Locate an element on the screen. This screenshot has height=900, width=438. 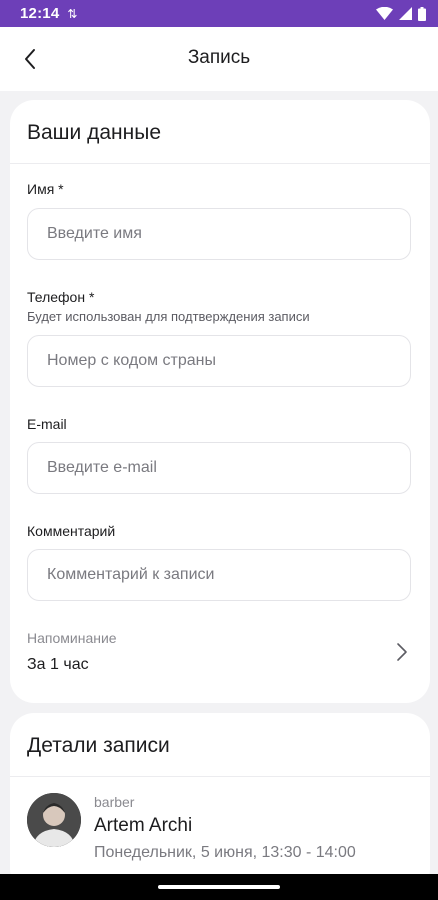
app-bar: Запись is located at coordinates (219, 59).